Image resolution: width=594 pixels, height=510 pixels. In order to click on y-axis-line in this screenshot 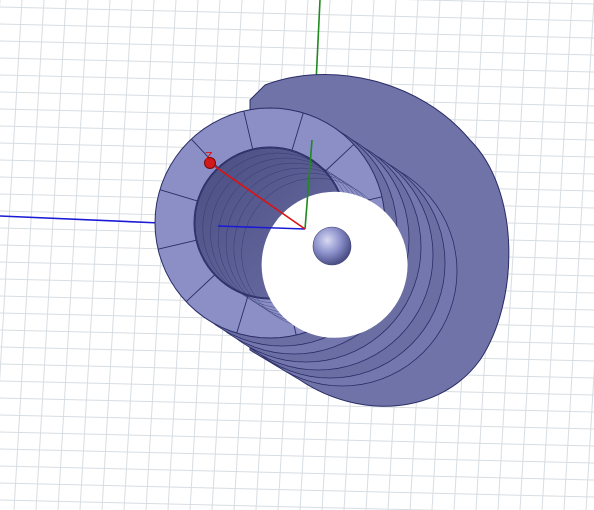, I will do `click(318, 42)`.